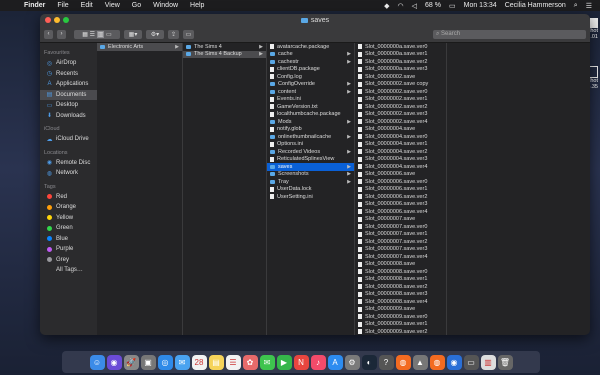 The width and height of the screenshot is (600, 375). What do you see at coordinates (310, 62) in the screenshot?
I see `list-item: cachestr ▶` at bounding box center [310, 62].